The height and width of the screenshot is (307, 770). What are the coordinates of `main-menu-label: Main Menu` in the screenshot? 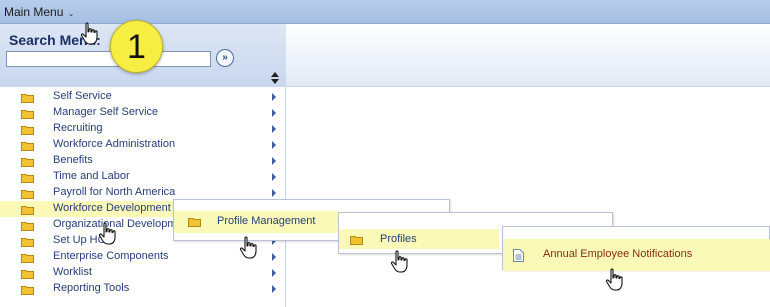 It's located at (34, 12).